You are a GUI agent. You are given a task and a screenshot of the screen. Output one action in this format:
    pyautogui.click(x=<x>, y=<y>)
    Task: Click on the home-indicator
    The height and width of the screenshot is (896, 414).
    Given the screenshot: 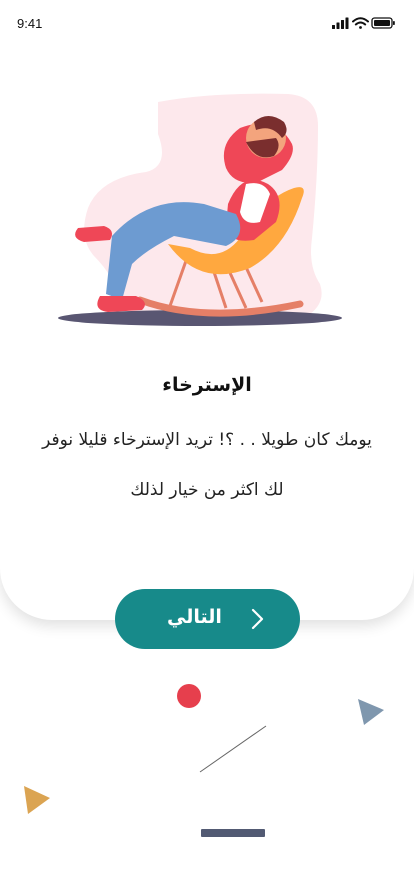 What is the action you would take?
    pyautogui.click(x=233, y=833)
    